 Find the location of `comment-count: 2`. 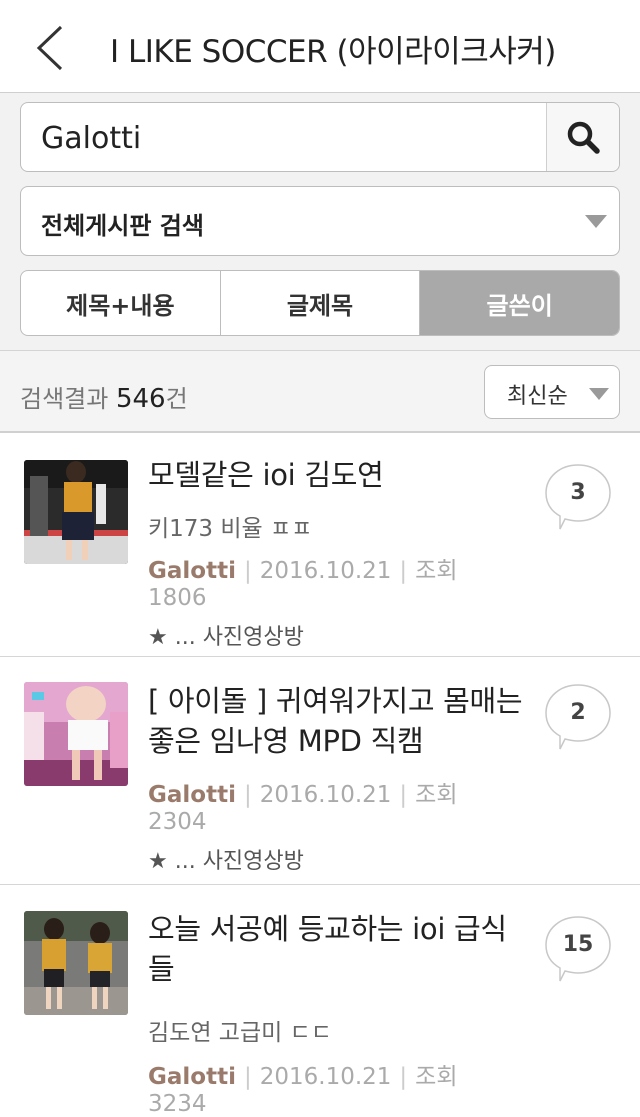

comment-count: 2 is located at coordinates (578, 712).